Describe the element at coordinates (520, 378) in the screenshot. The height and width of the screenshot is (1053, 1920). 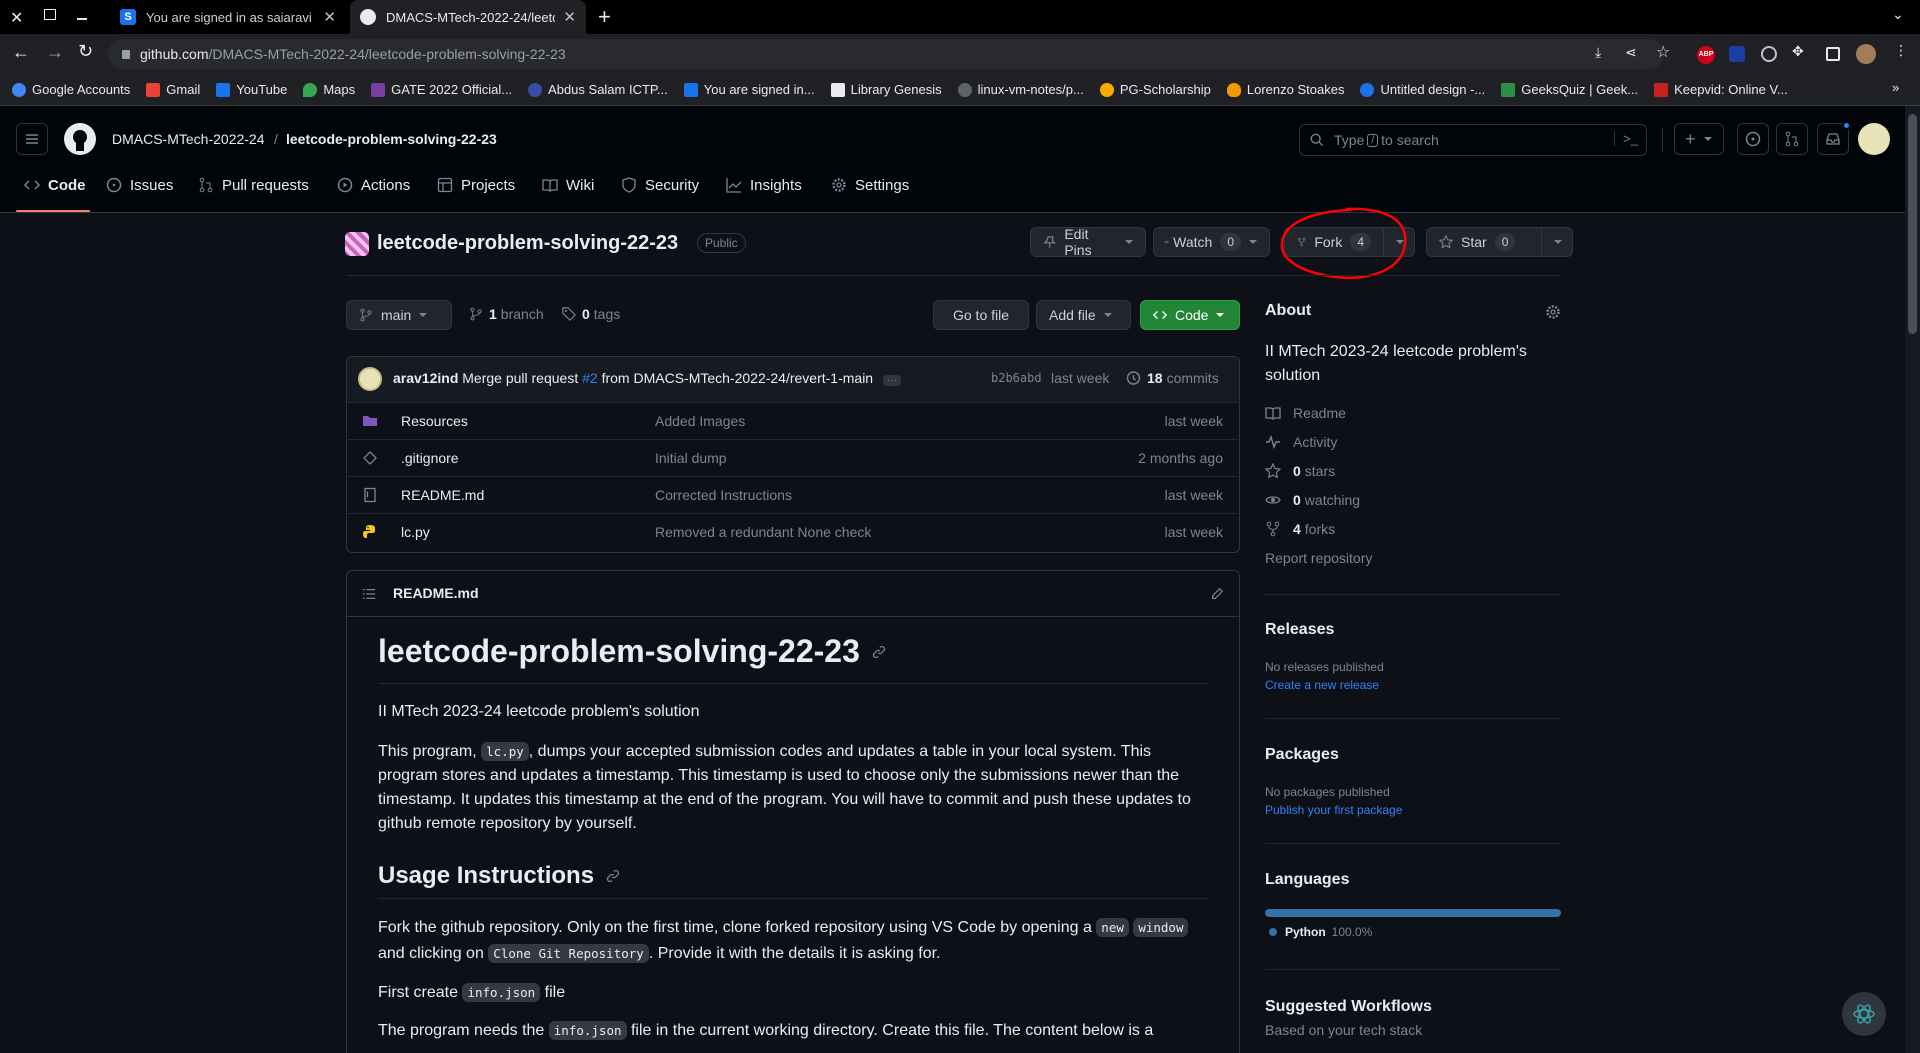
I see `commit-message: Merge pull request` at that location.